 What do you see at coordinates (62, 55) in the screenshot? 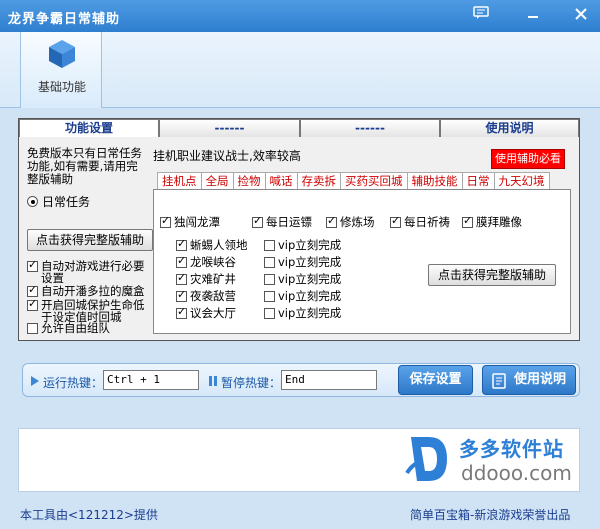
I see `cube-icon` at bounding box center [62, 55].